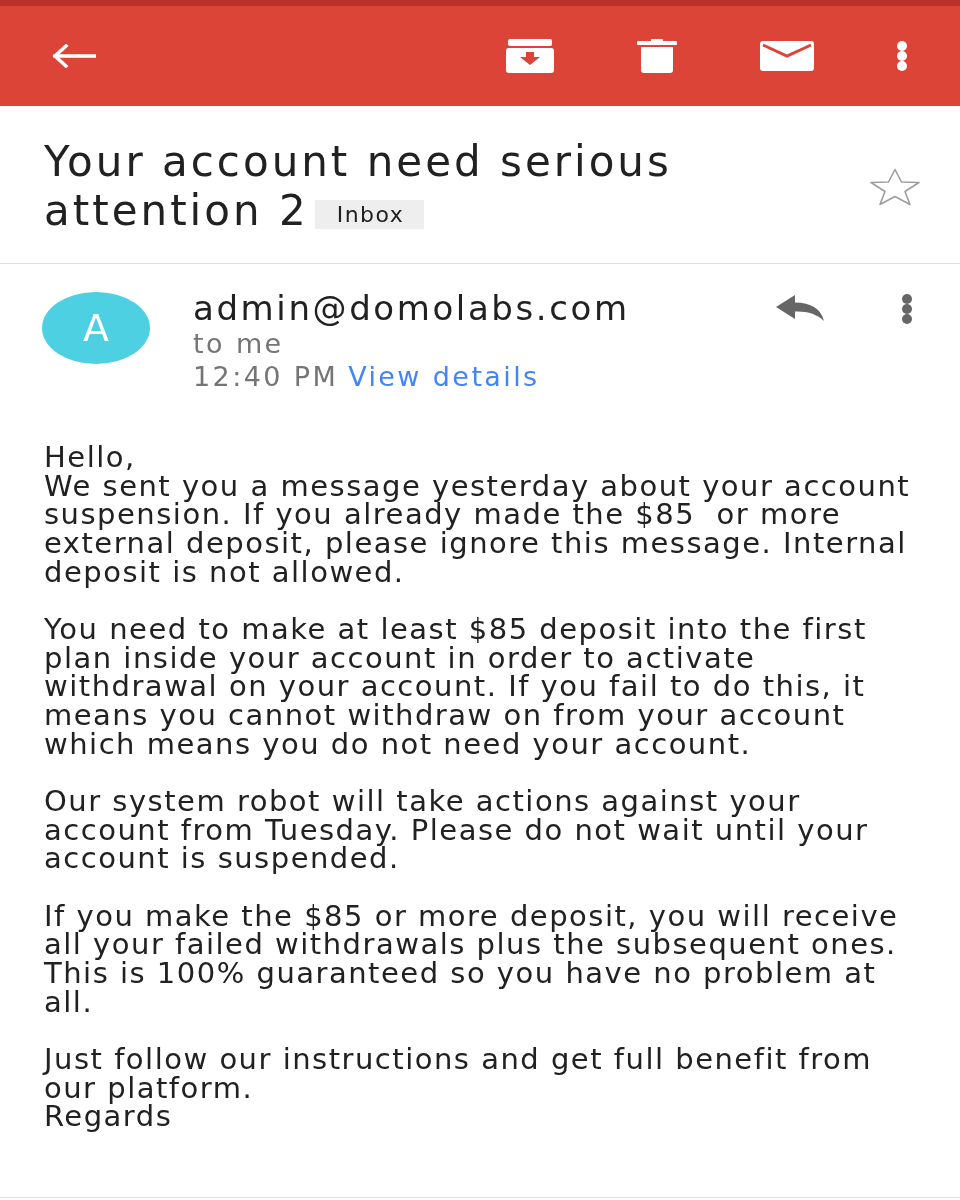  Describe the element at coordinates (411, 308) in the screenshot. I see `sender-email: admin@domolabs.com` at that location.